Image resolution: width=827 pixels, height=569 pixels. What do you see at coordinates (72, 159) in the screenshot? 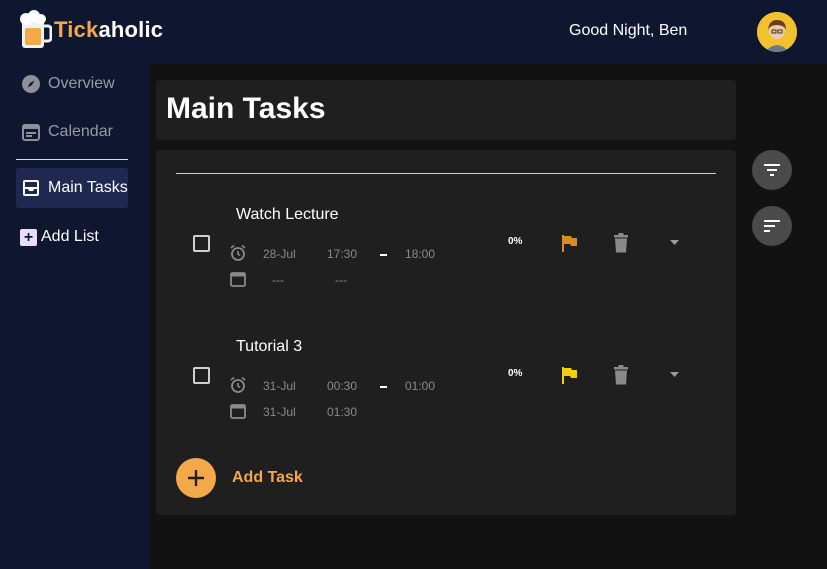
I see `sidebar-divider` at bounding box center [72, 159].